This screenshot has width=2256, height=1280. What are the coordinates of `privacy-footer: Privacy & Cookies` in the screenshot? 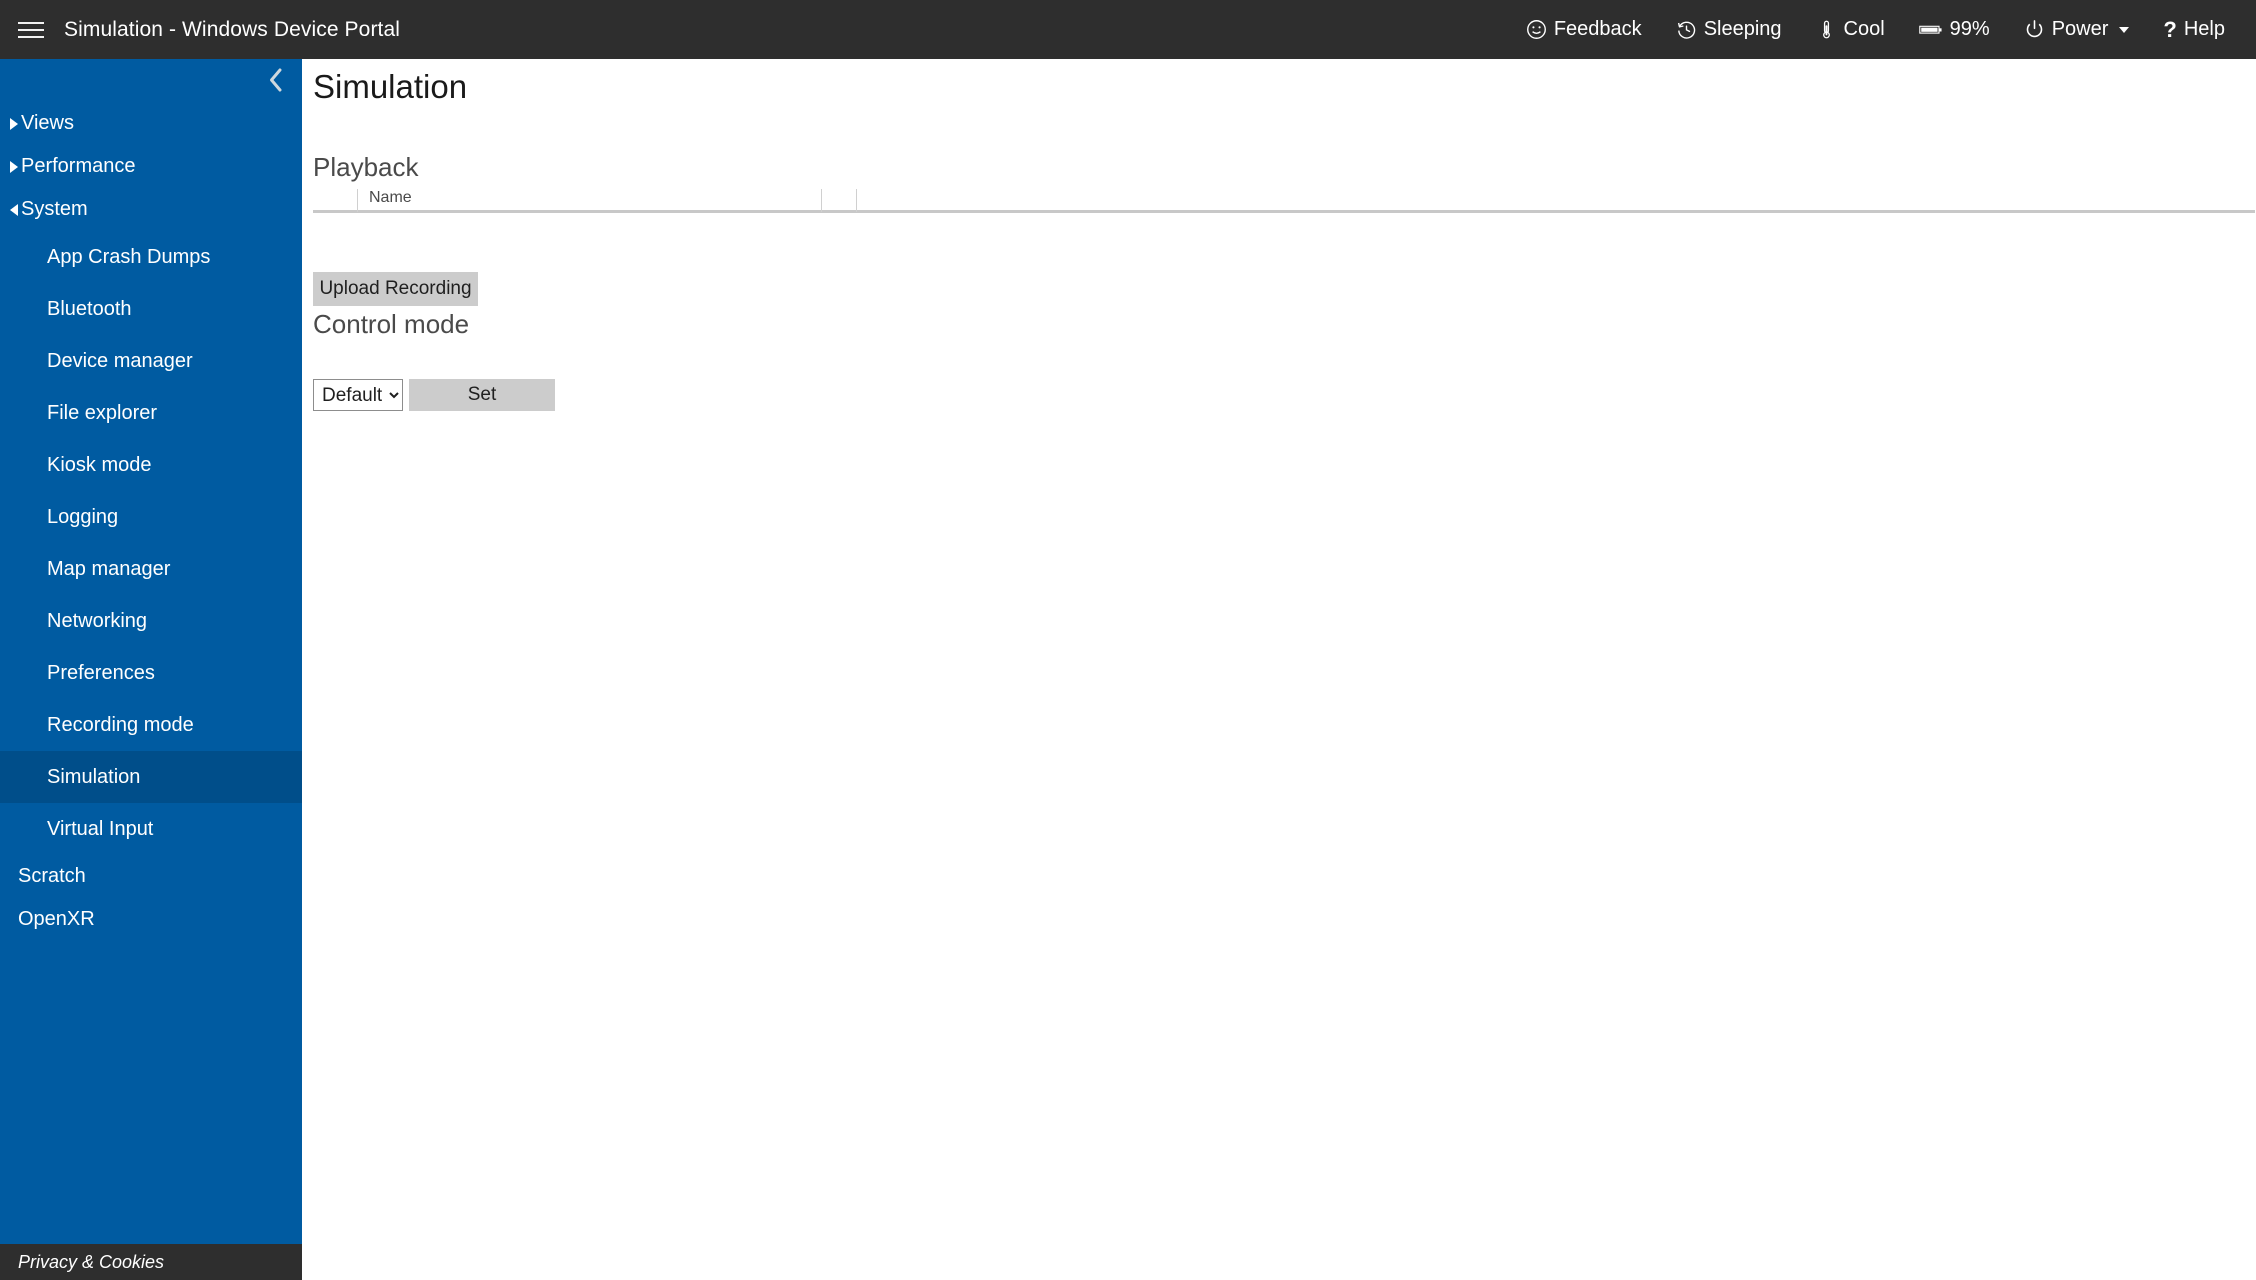 It's located at (151, 1262).